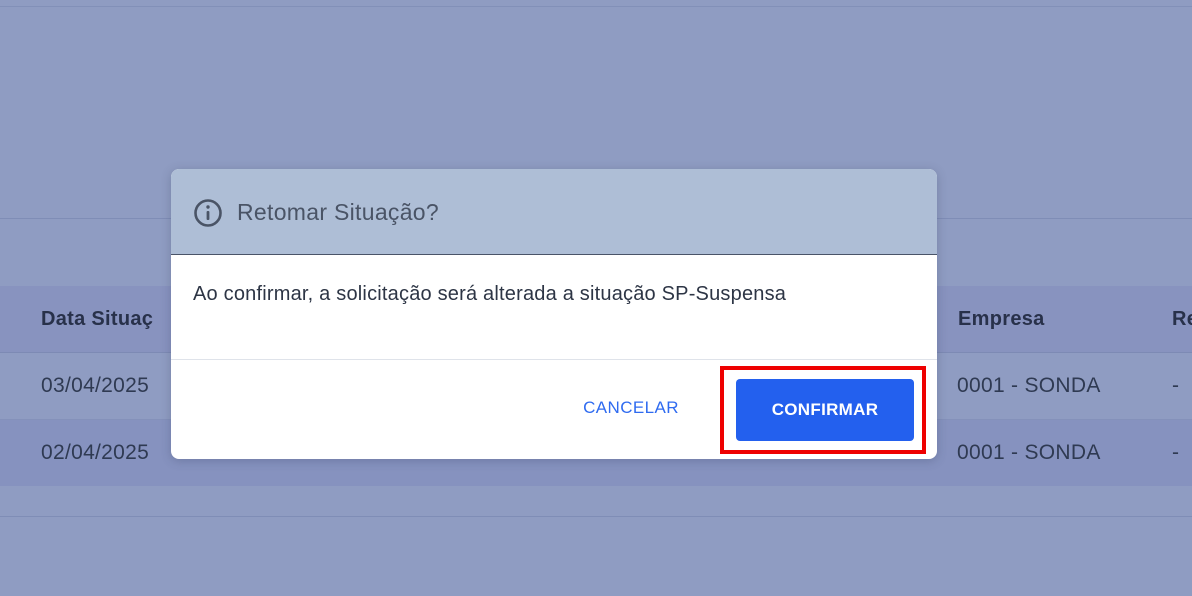 The width and height of the screenshot is (1192, 596). What do you see at coordinates (95, 385) in the screenshot?
I see `cell-data-situacao: 03/04/2025` at bounding box center [95, 385].